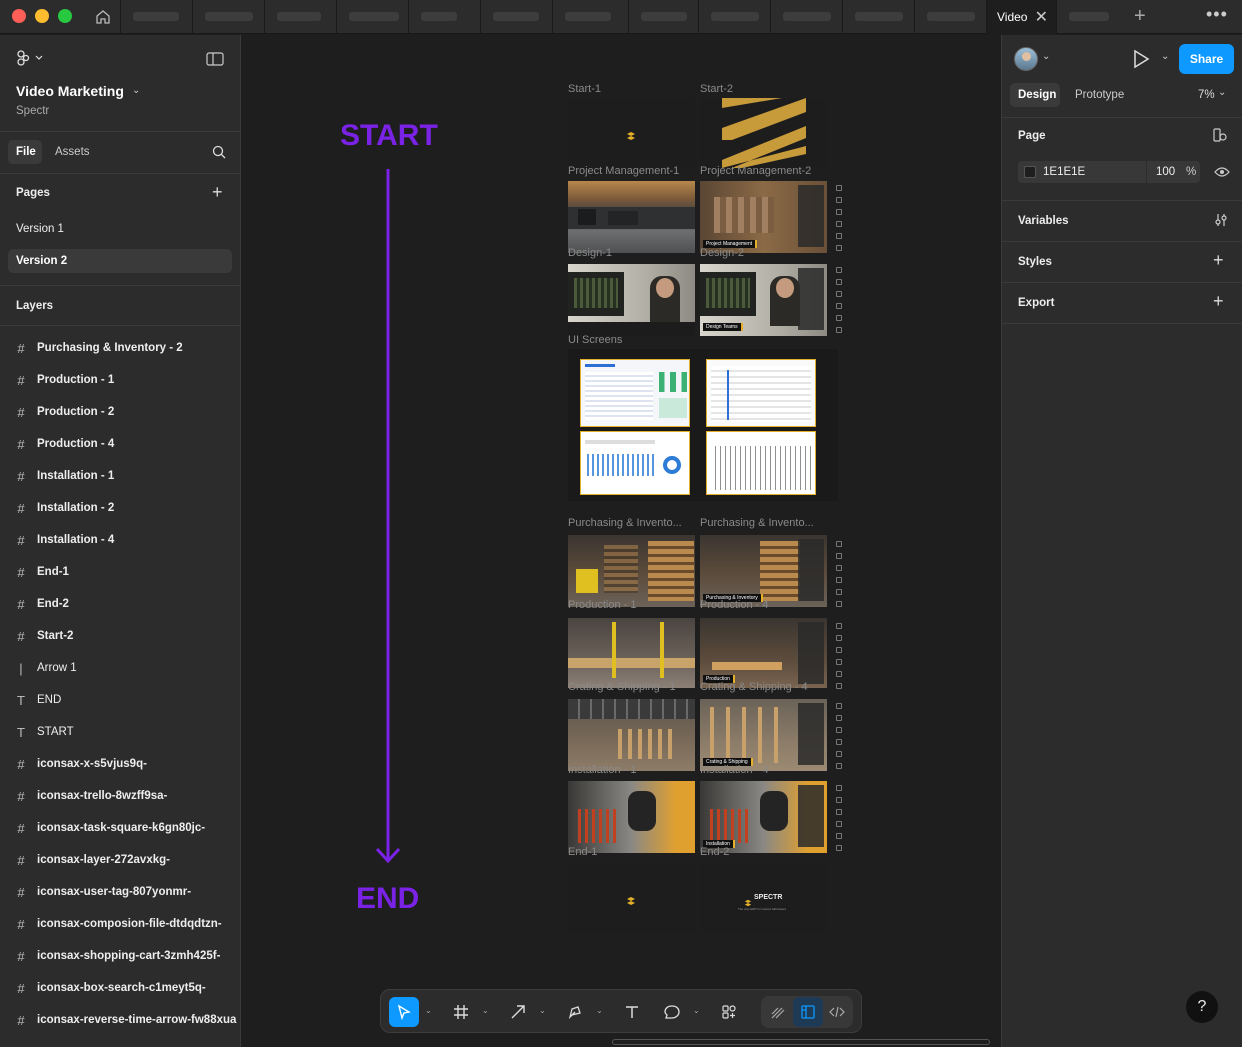  I want to click on layer-item: # iconsax-box-search-c1meyt5q-, so click(120, 989).